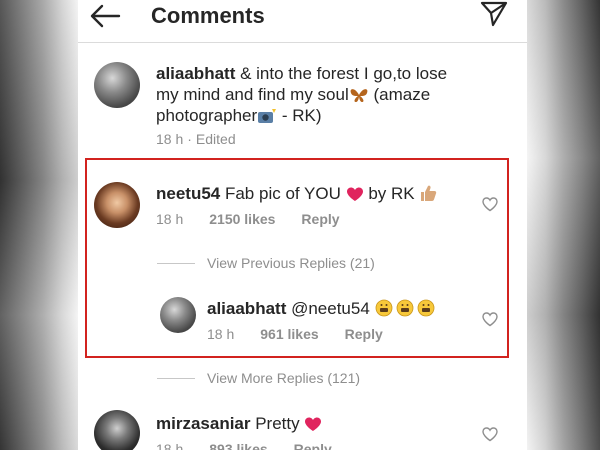 This screenshot has width=600, height=450. I want to click on comment-meta: 18 h 2150 likes Reply, so click(248, 219).